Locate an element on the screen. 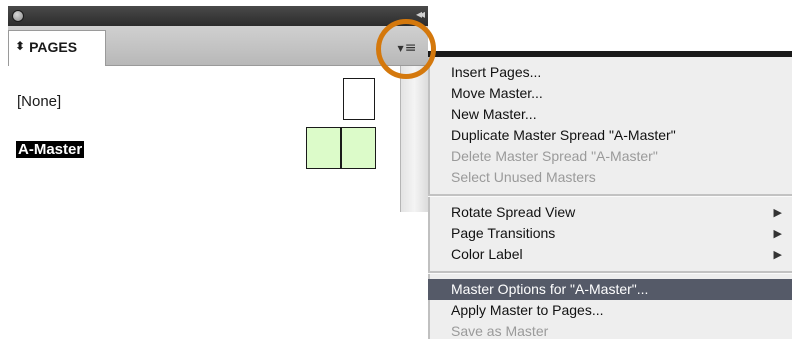 The width and height of the screenshot is (792, 339). spread-spine is located at coordinates (341, 148).